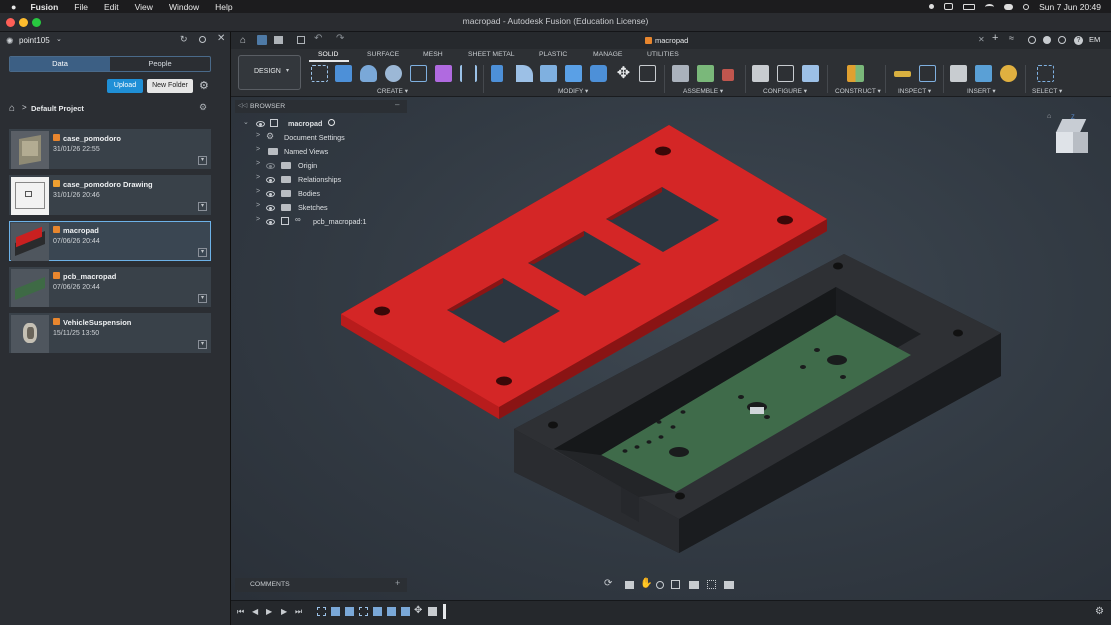 This screenshot has height=625, width=1111. Describe the element at coordinates (760, 73) in the screenshot. I see `configure-icon` at that location.